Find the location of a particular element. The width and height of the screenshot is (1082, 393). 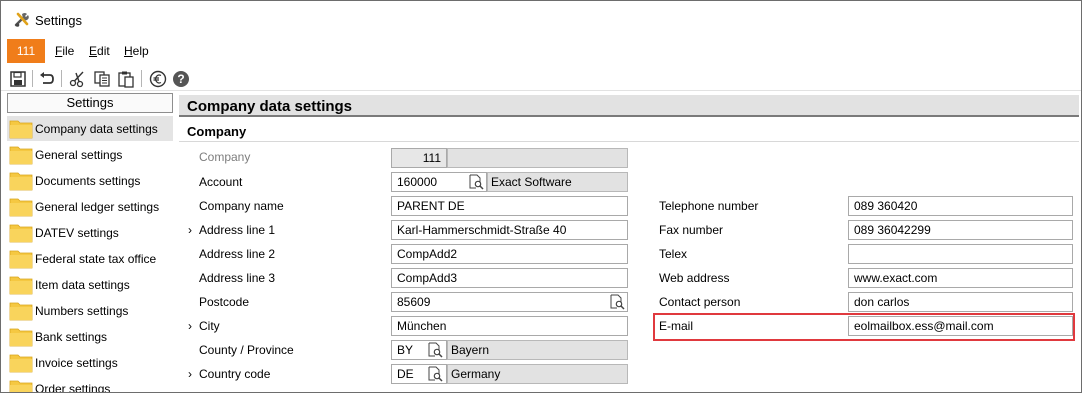

county-description: Bayern is located at coordinates (537, 350).